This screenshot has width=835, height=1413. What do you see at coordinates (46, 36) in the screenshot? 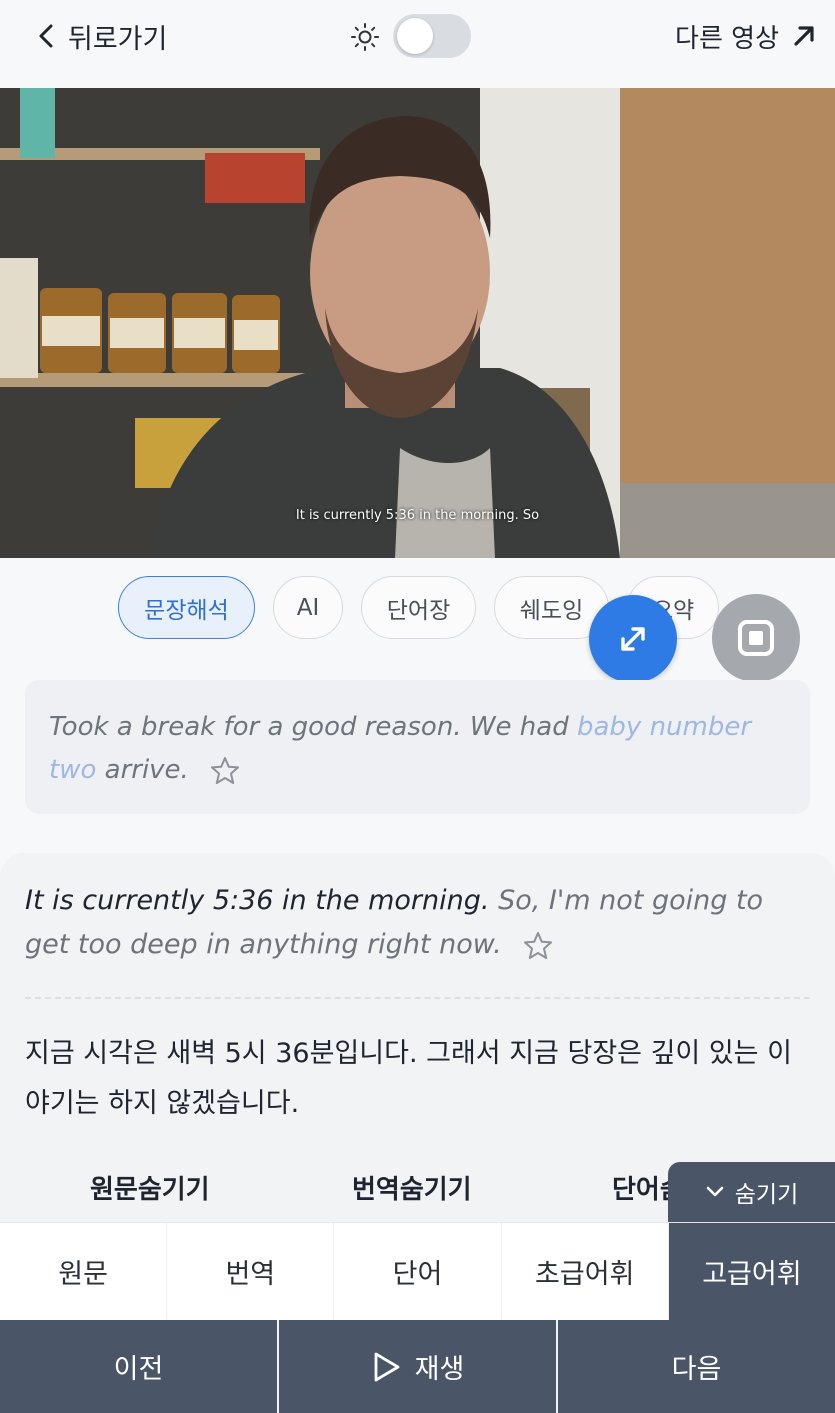
I see `chevron-left-icon` at bounding box center [46, 36].